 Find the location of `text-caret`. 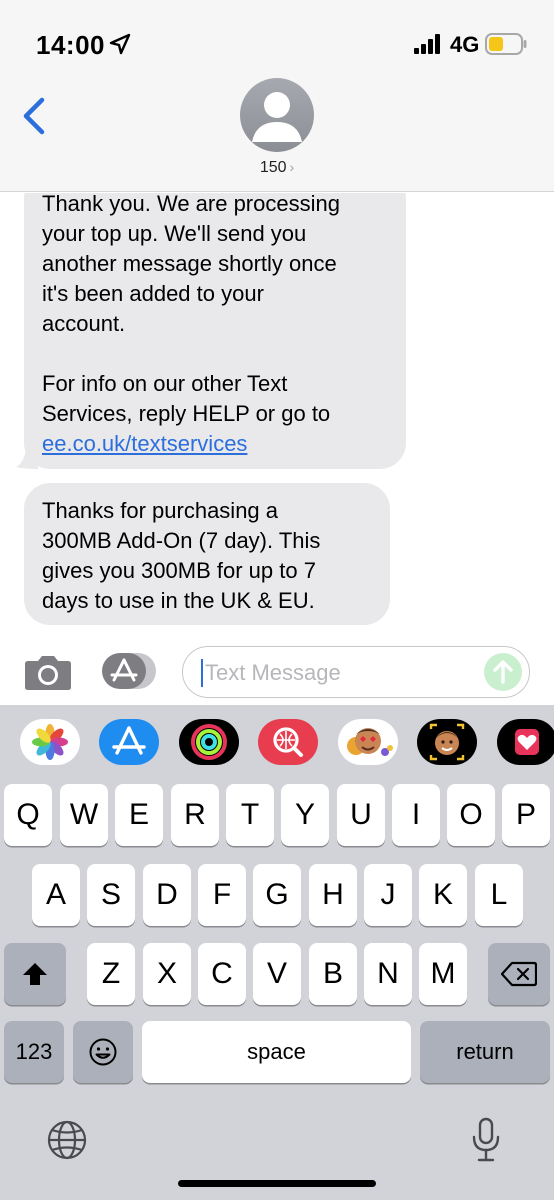

text-caret is located at coordinates (202, 673).